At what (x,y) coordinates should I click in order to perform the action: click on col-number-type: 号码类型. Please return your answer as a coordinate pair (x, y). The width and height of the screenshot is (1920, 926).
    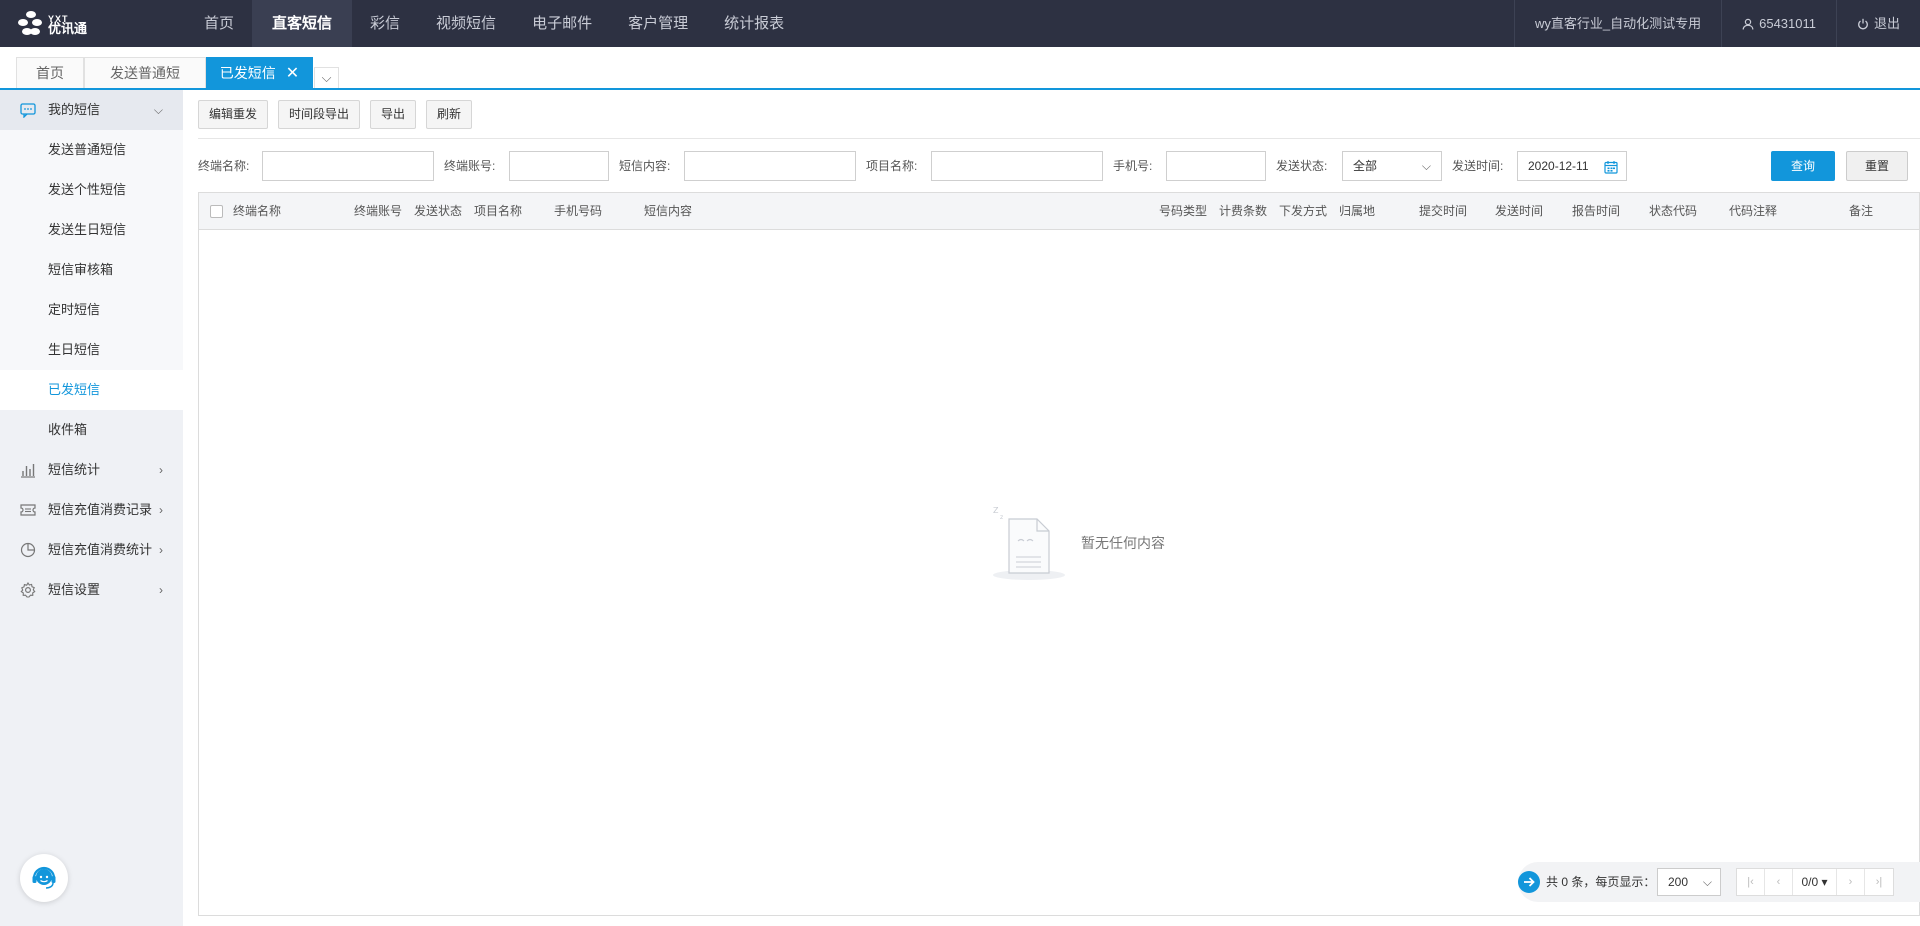
    Looking at the image, I should click on (1183, 211).